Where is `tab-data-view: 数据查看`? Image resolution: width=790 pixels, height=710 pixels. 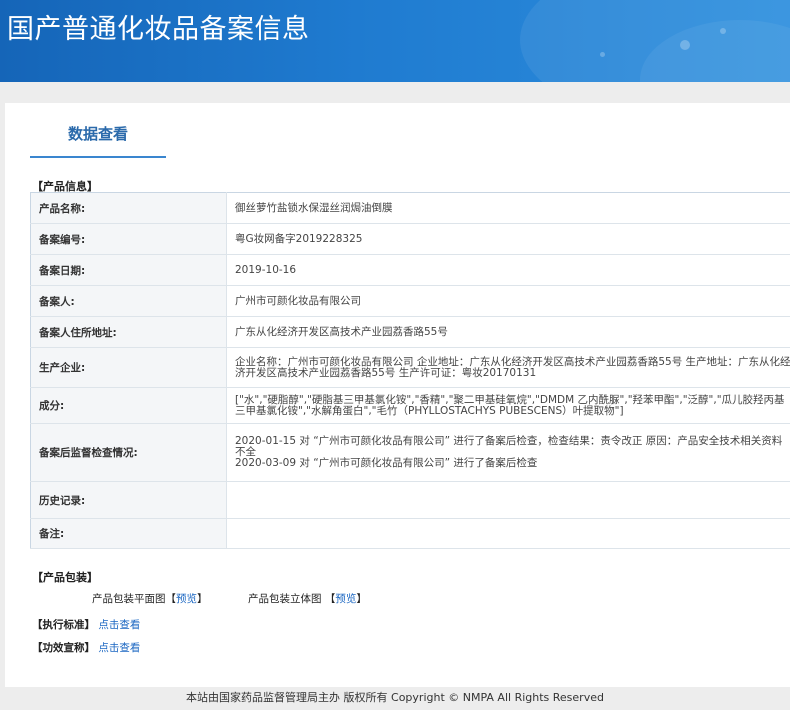 tab-data-view: 数据查看 is located at coordinates (98, 139).